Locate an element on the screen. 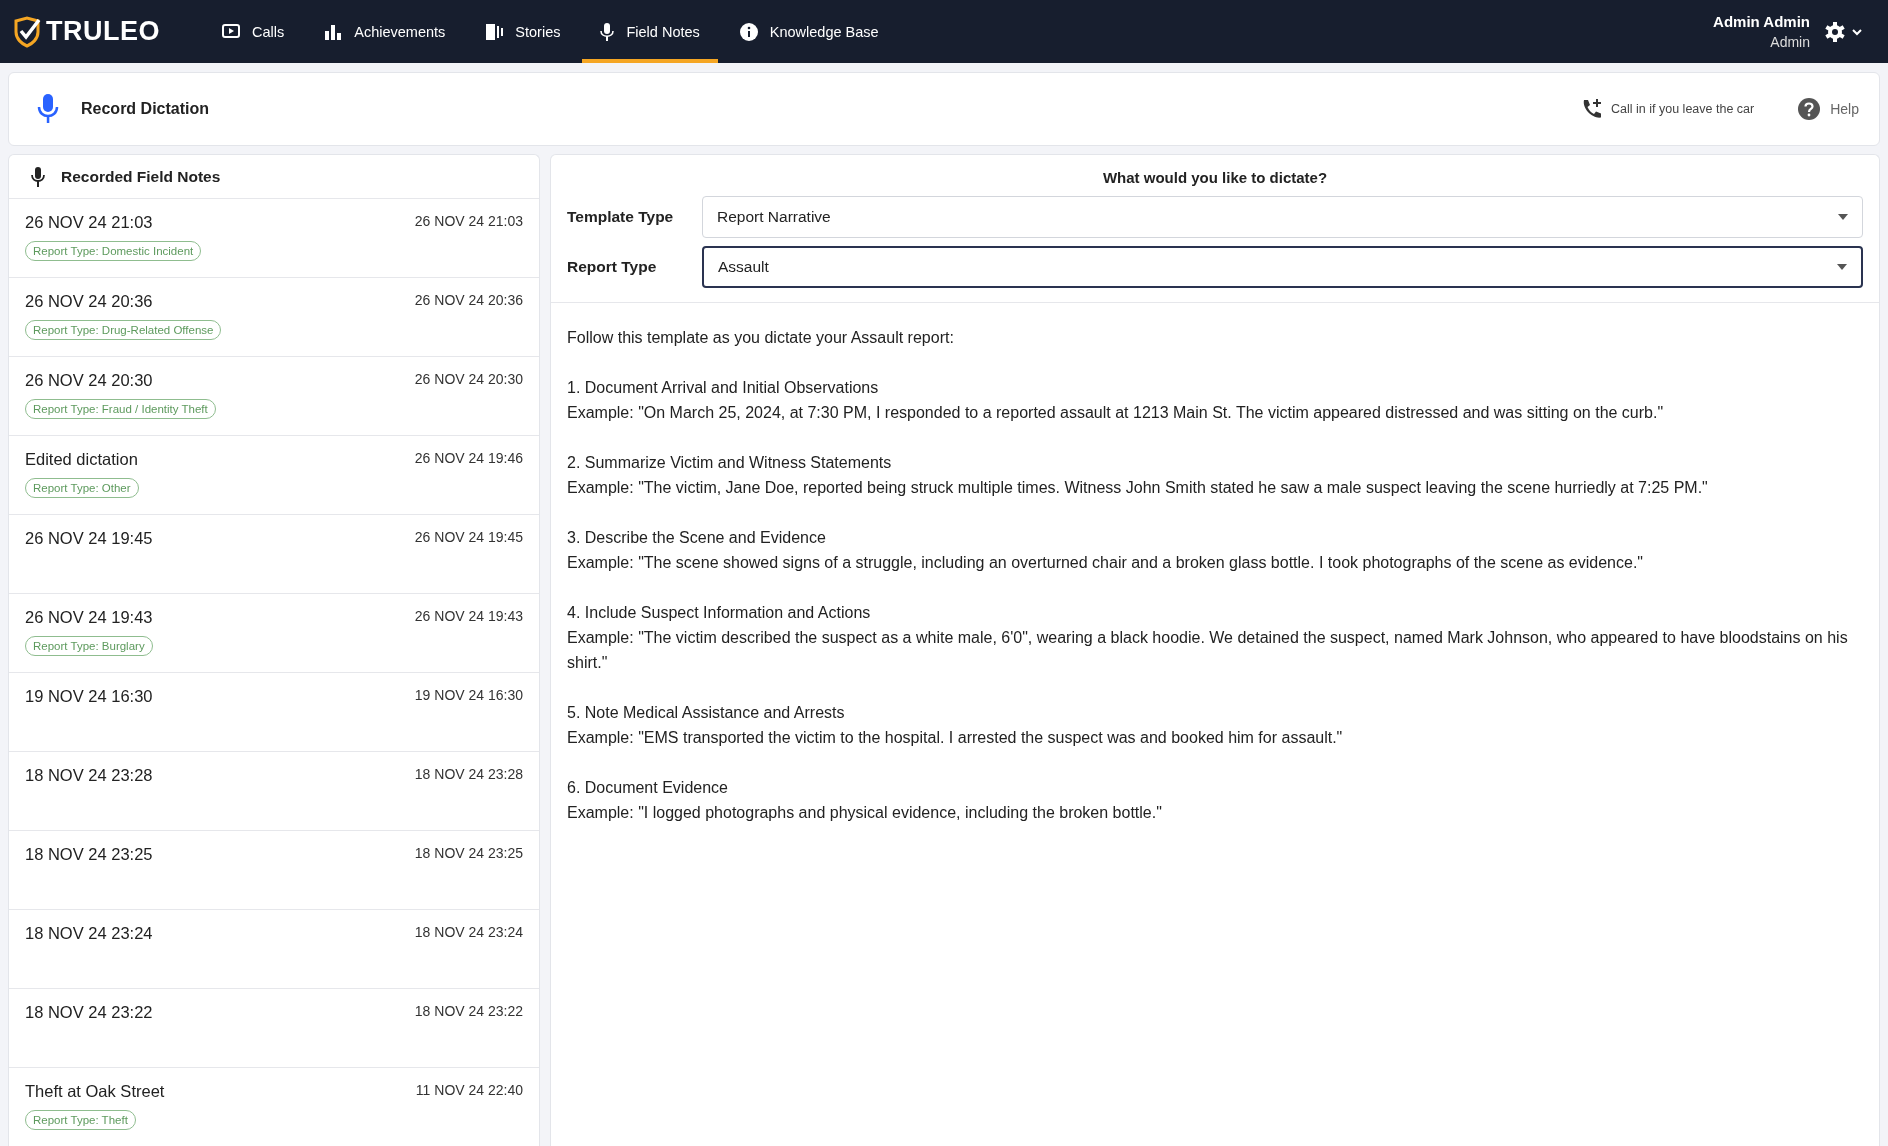 This screenshot has width=1888, height=1146. field-note-item: 18 NOV 24 23:22 18 NOV 24 23:22 is located at coordinates (274, 1028).